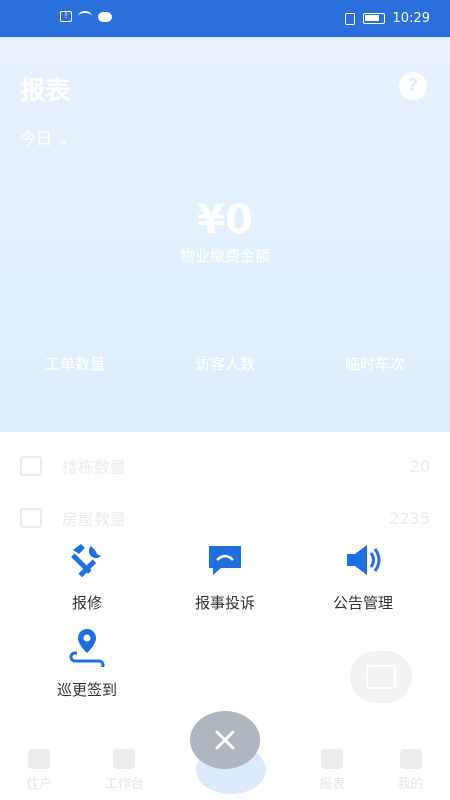  I want to click on close-button, so click(225, 740).